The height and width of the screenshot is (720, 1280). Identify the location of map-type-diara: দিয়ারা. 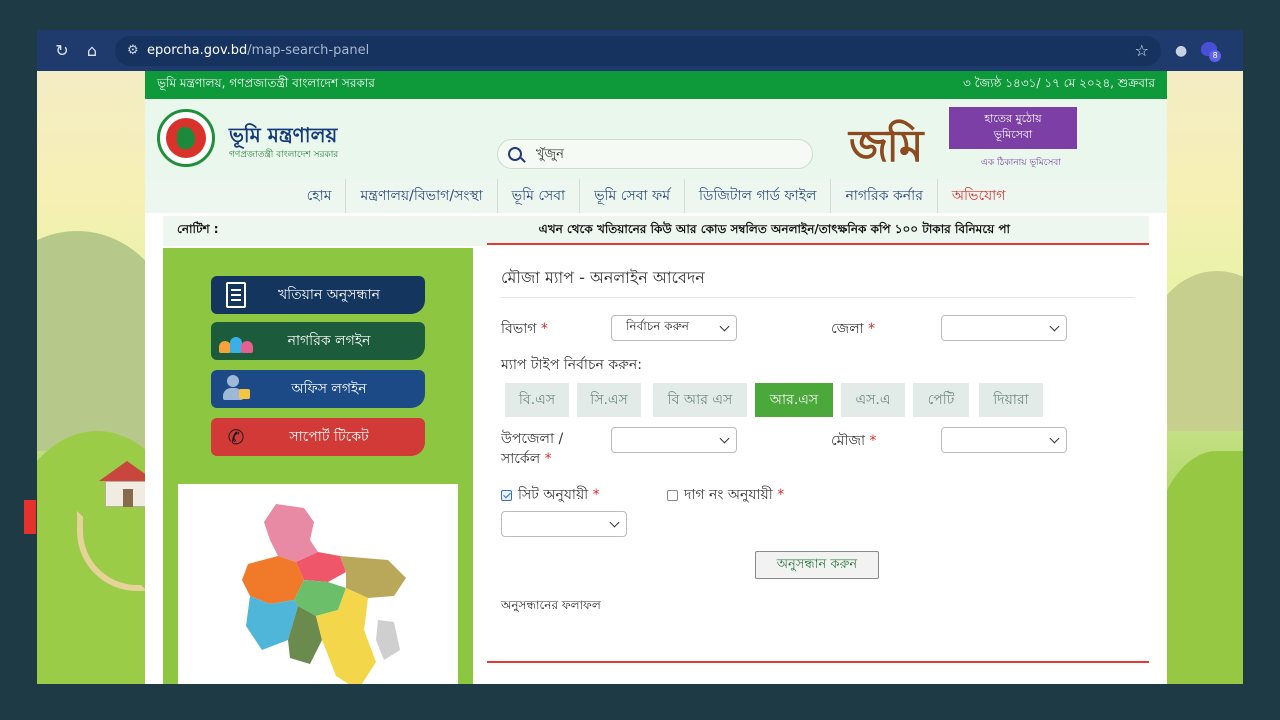
(1011, 400).